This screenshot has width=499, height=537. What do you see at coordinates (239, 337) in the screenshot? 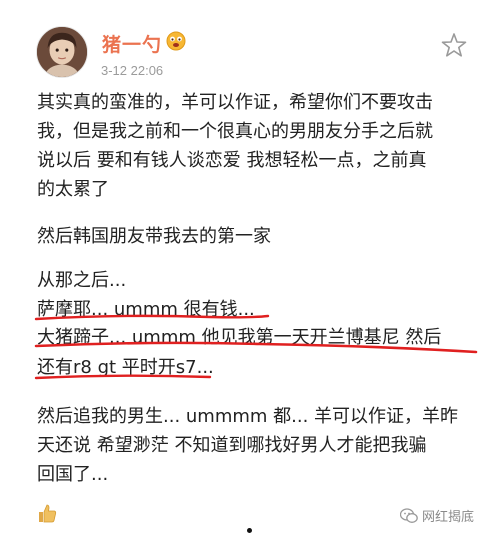
I see `post-text-line: 大猪蹄子... ummm 他见我第一天开兰博基尼 然后` at bounding box center [239, 337].